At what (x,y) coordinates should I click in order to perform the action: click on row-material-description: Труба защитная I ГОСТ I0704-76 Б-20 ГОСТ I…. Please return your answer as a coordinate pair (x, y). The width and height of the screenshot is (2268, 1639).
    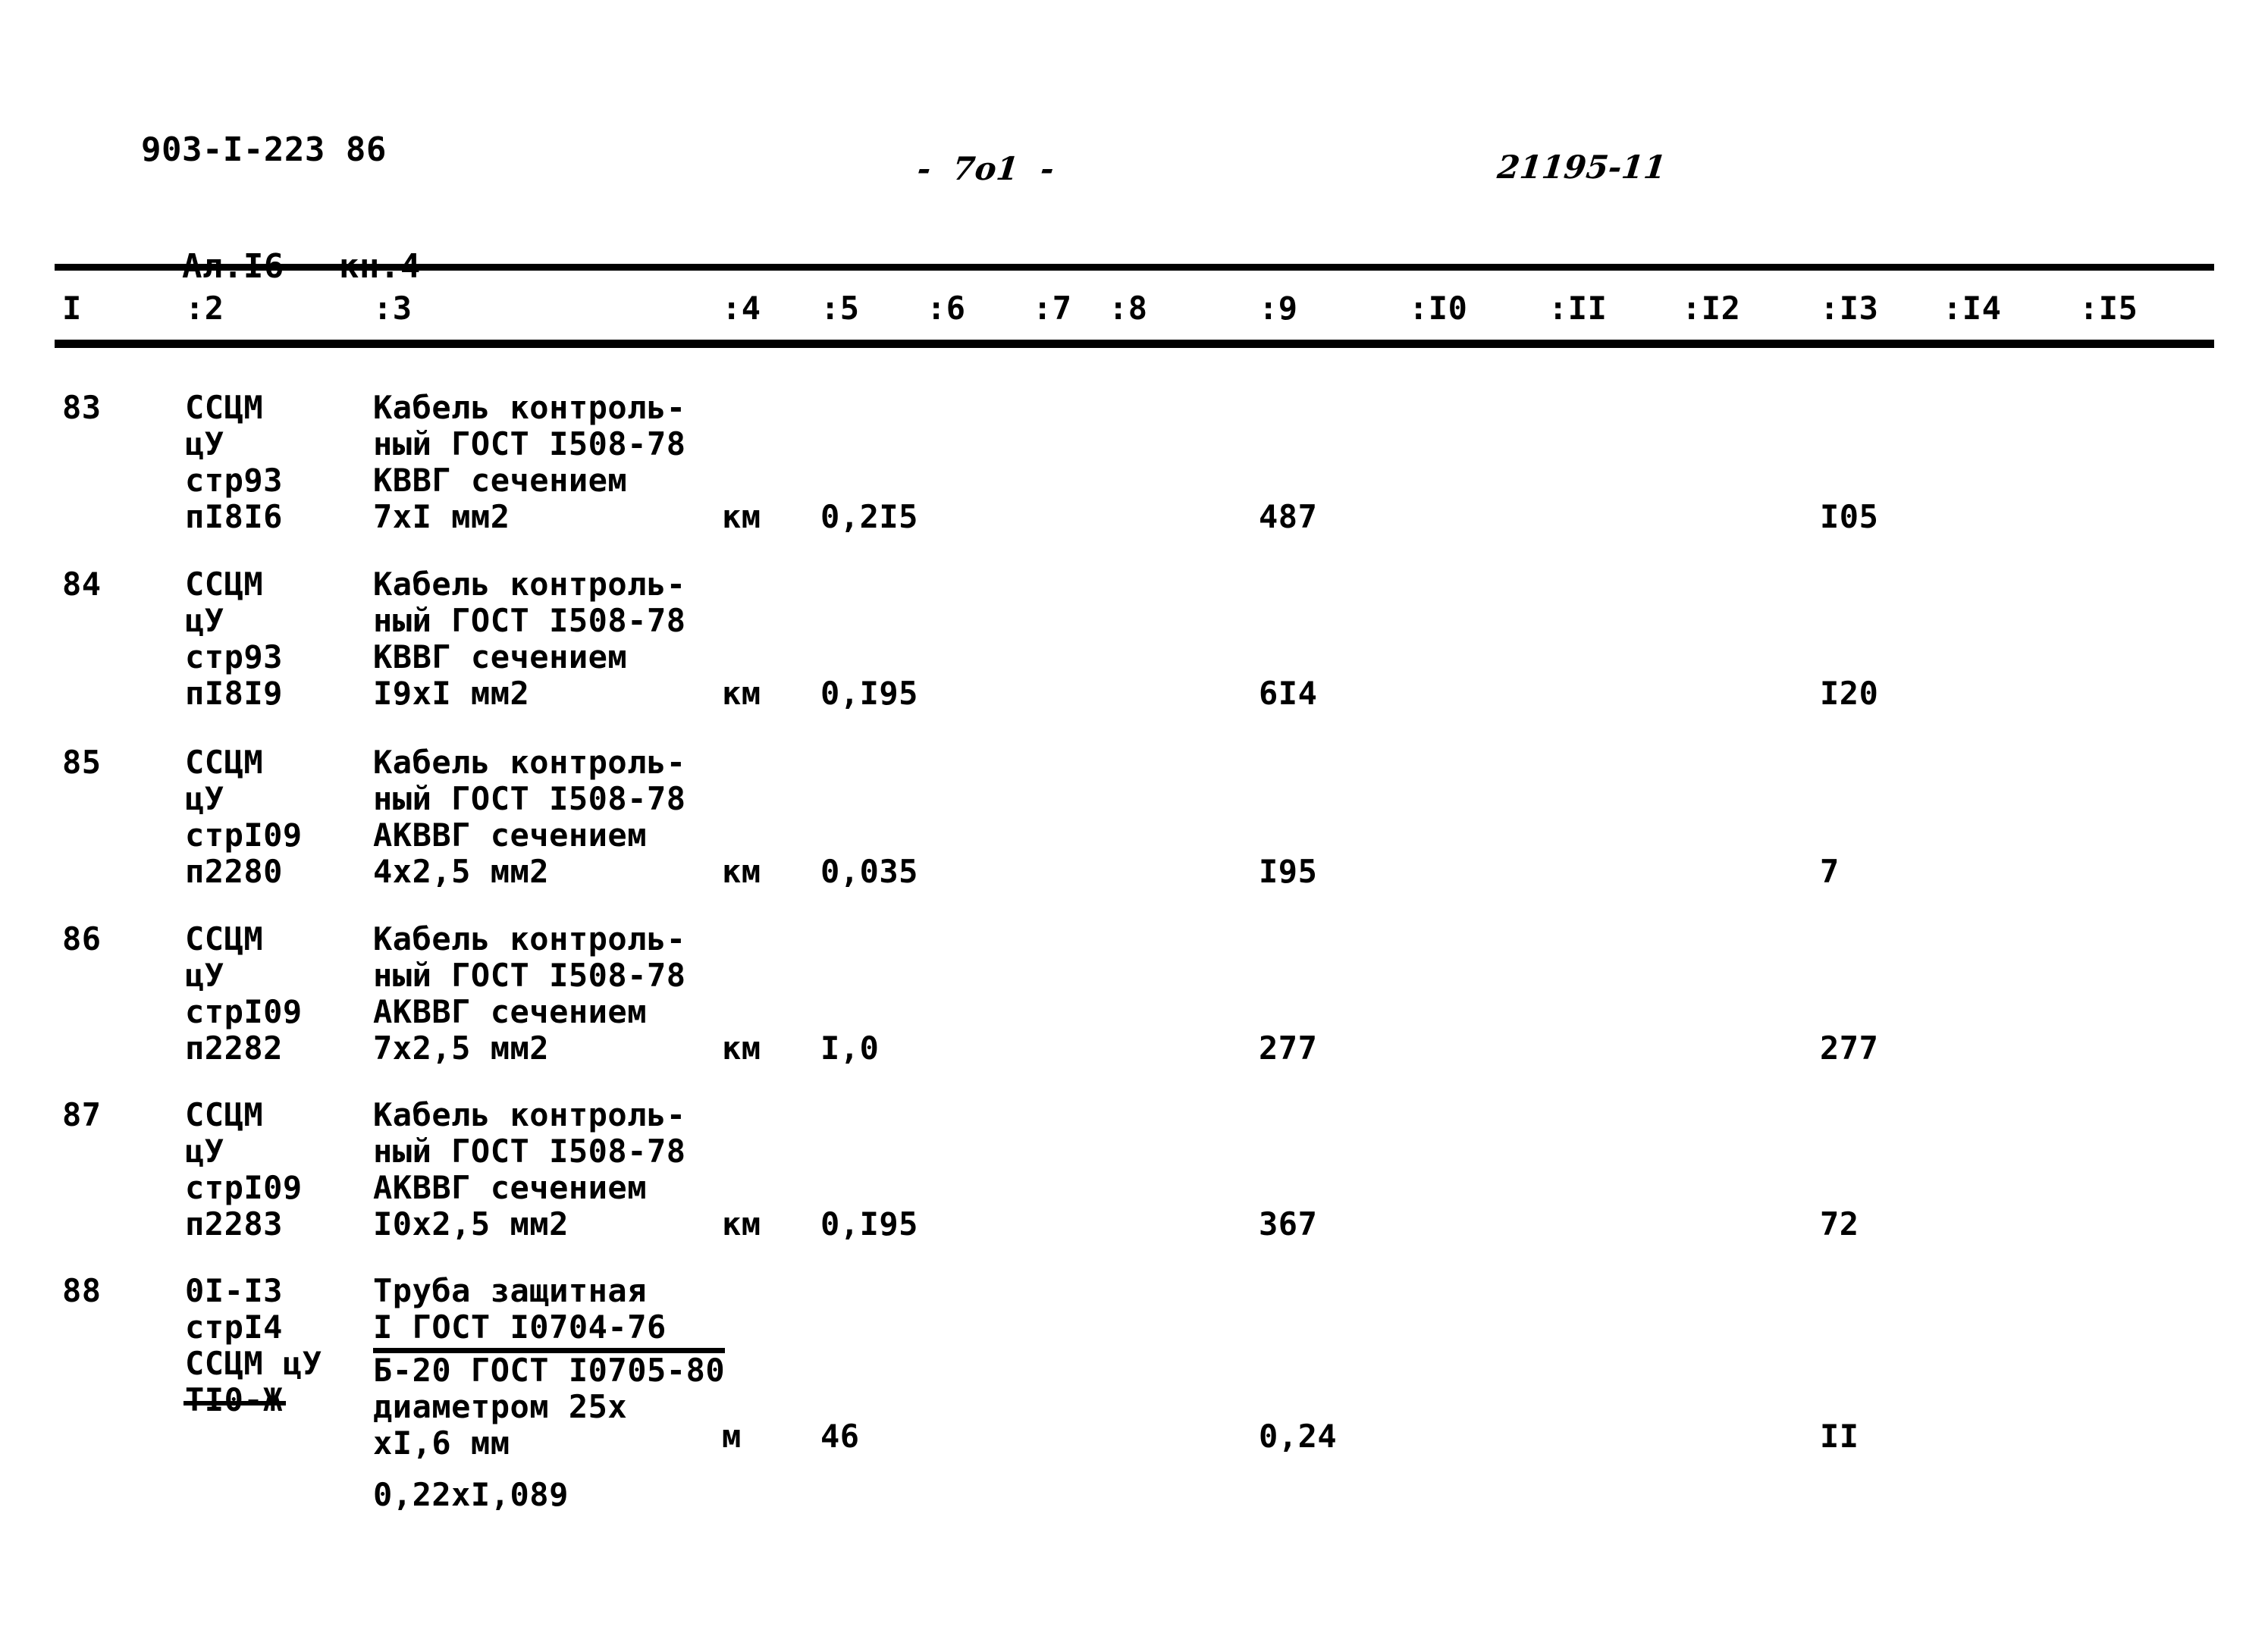
    Looking at the image, I should click on (549, 1369).